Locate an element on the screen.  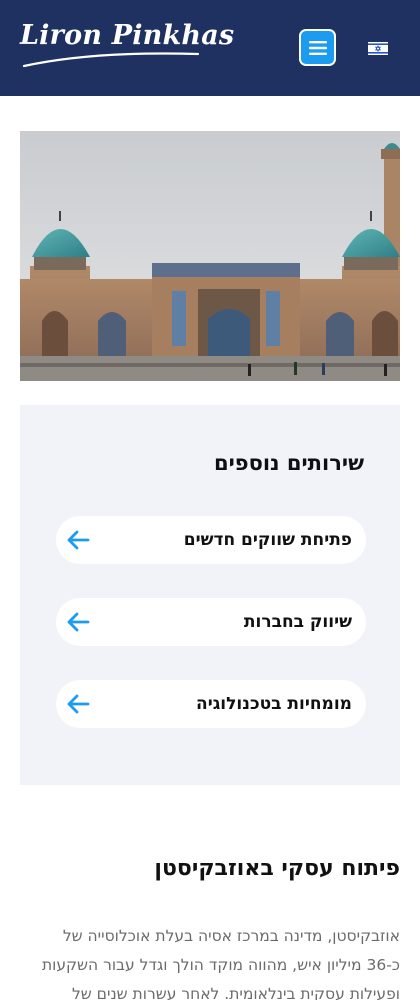
site-logo: Liron Pinkhas is located at coordinates (127, 48).